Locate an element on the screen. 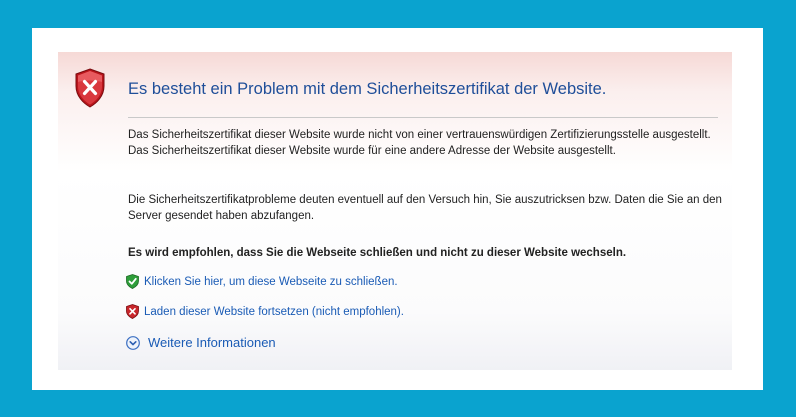 This screenshot has height=417, width=796. green-shield-check-icon is located at coordinates (132, 281).